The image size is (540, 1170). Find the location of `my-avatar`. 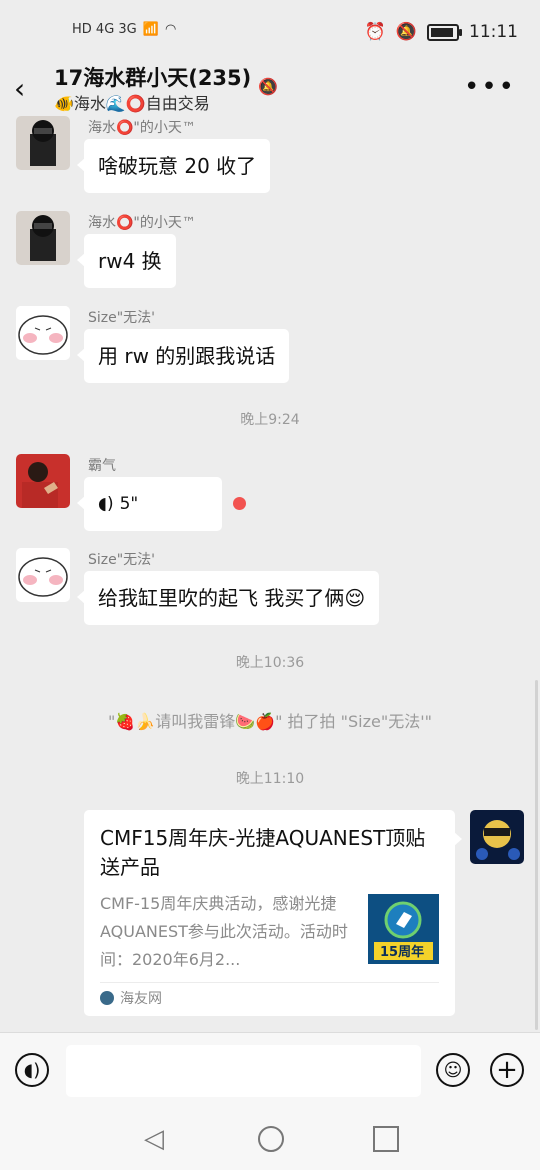

my-avatar is located at coordinates (497, 837).